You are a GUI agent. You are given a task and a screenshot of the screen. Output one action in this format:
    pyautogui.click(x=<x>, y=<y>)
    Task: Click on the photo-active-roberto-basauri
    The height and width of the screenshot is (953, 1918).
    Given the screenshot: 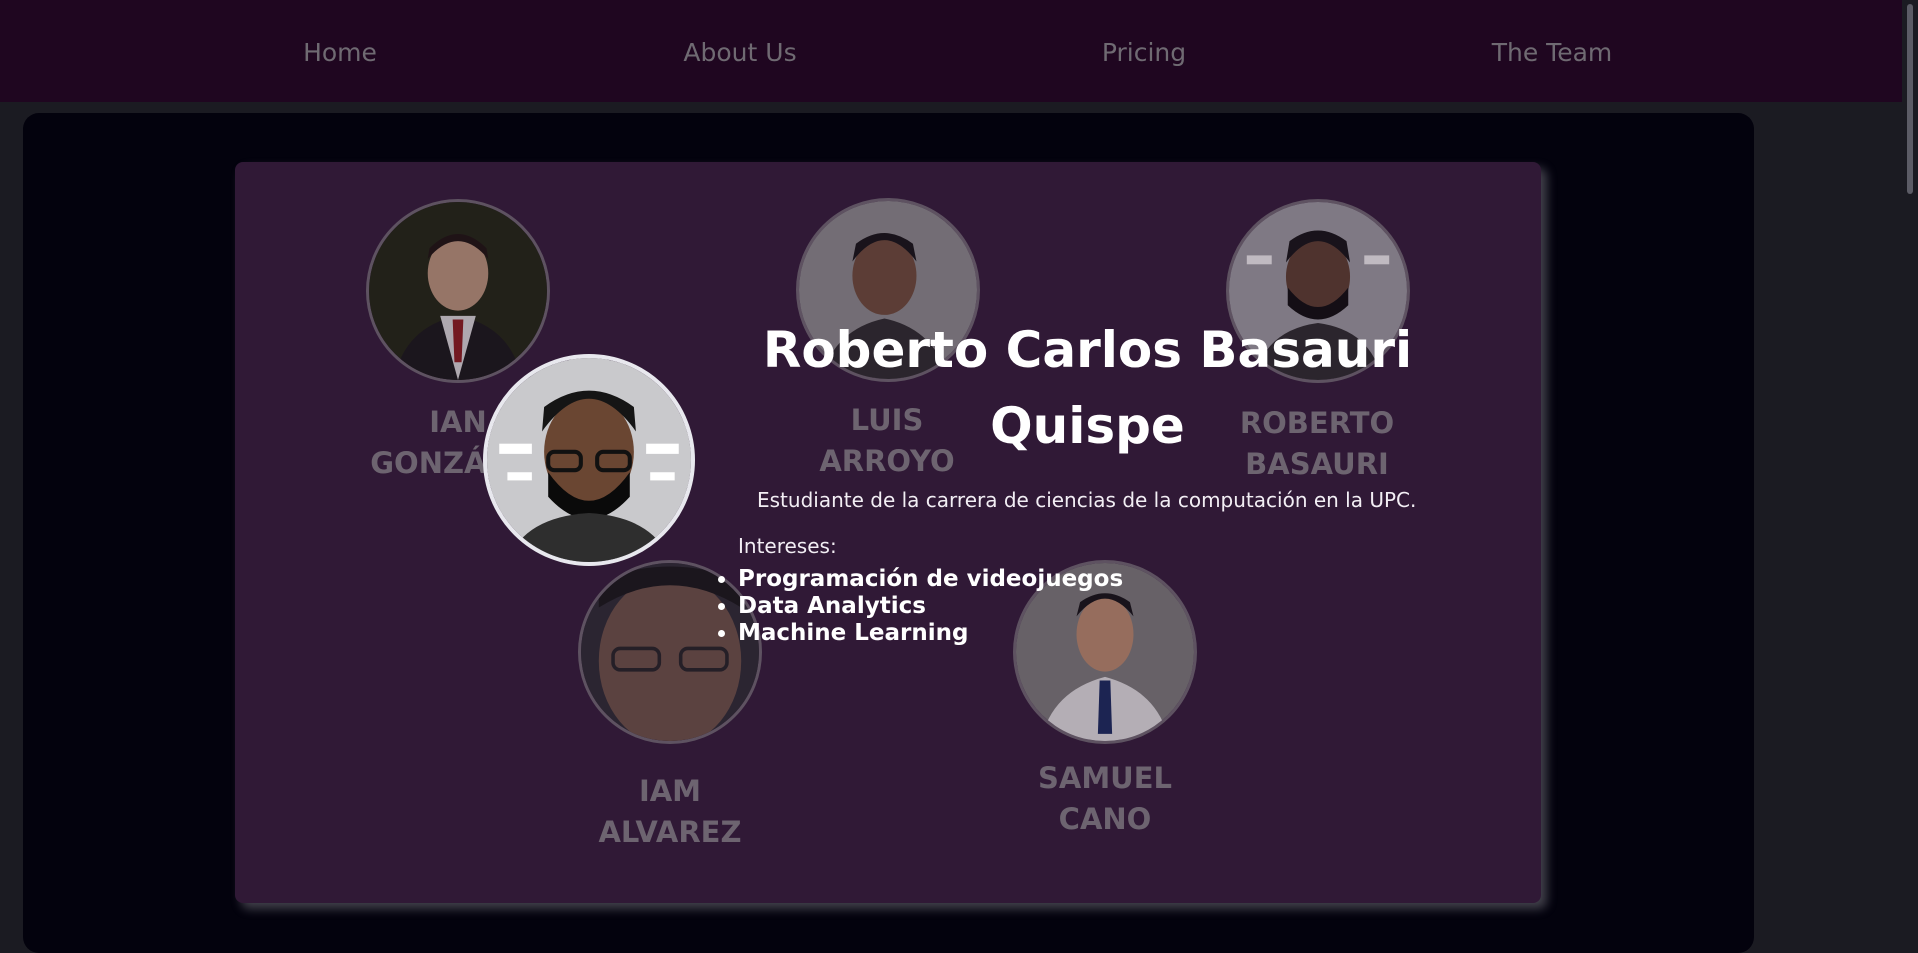 What is the action you would take?
    pyautogui.click(x=589, y=460)
    